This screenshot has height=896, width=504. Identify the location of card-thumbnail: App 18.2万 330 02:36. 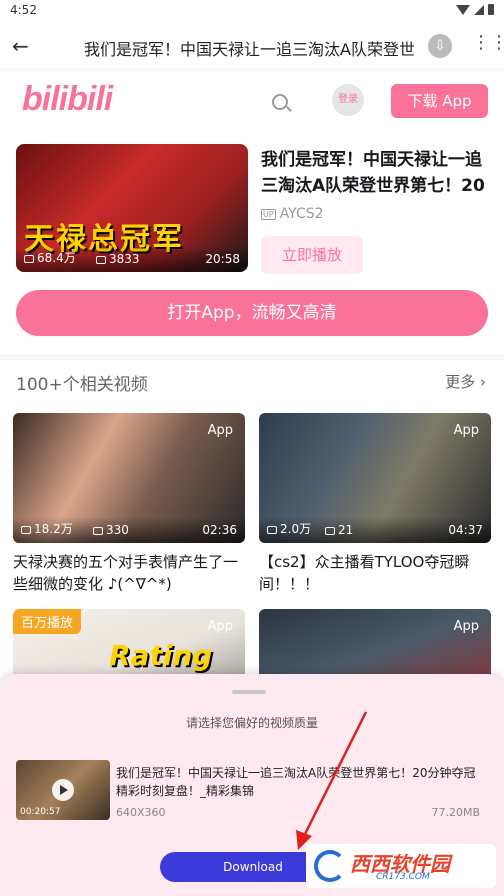
(129, 478).